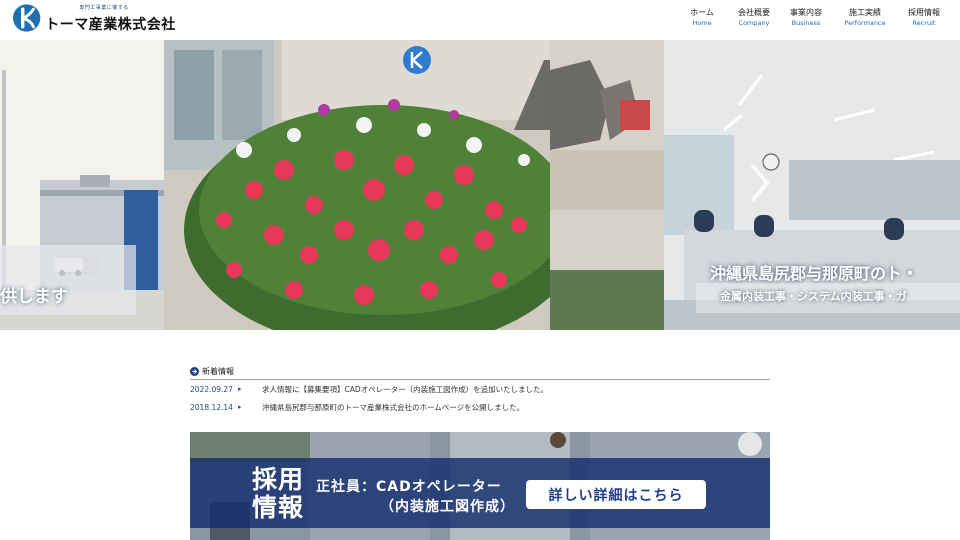  What do you see at coordinates (110, 25) in the screenshot?
I see `brand-name: トーマ産業株式会社` at bounding box center [110, 25].